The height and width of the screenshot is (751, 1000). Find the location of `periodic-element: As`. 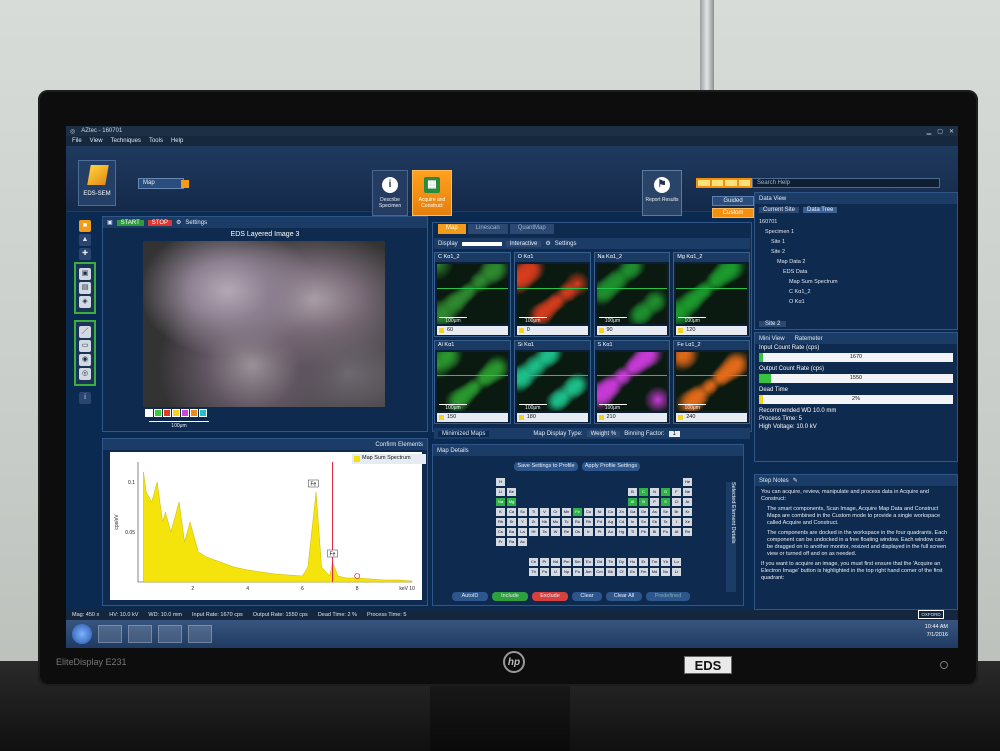

periodic-element: As is located at coordinates (654, 512).